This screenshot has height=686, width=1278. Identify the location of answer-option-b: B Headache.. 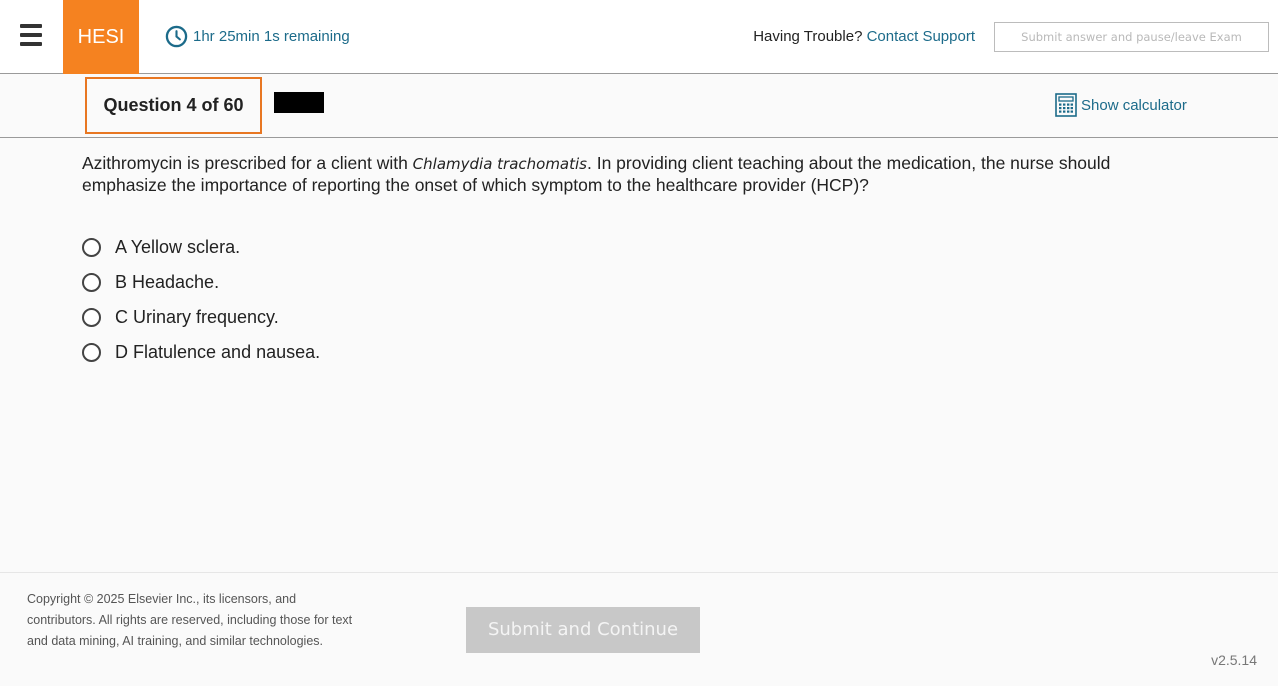
(201, 282).